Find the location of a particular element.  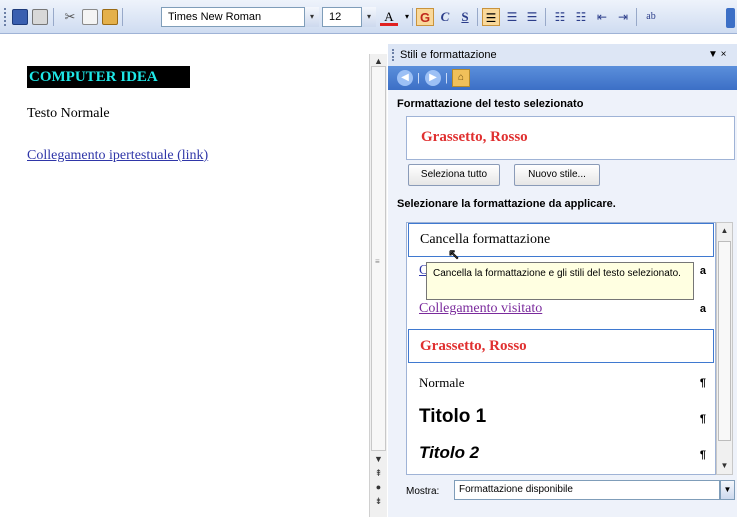

italic-button: C is located at coordinates (445, 17).